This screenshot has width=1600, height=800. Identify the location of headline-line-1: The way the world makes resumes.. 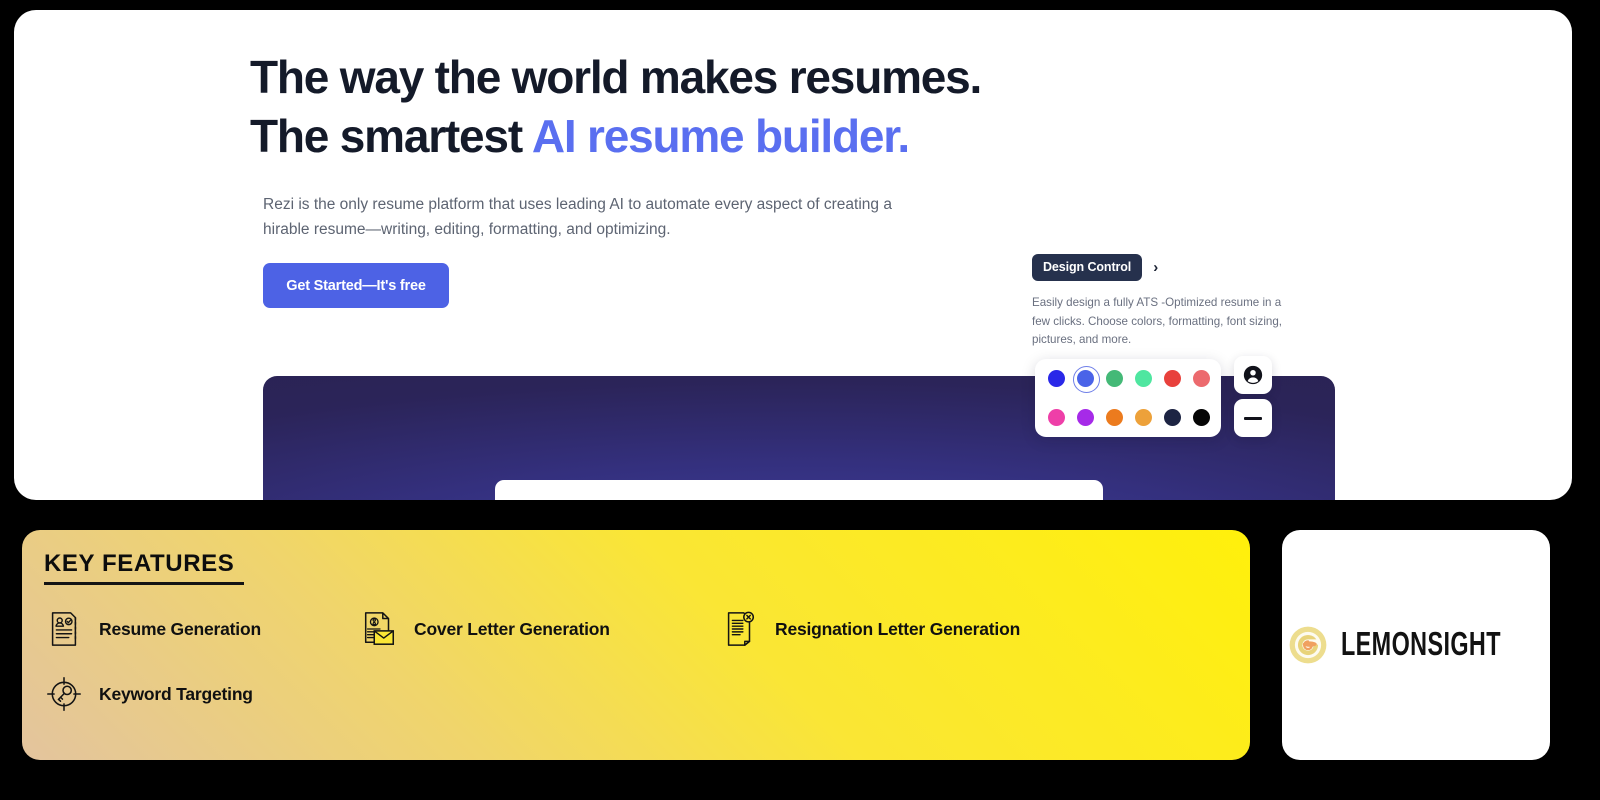
(616, 77).